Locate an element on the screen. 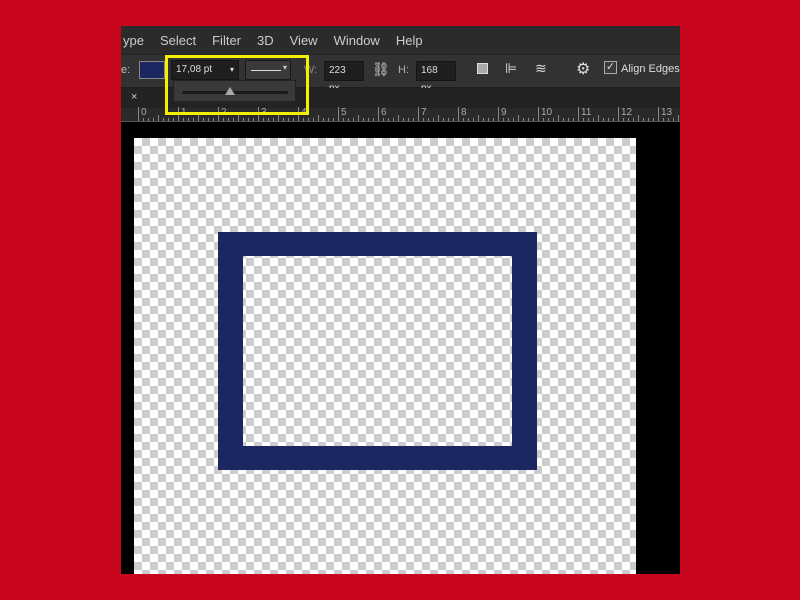 This screenshot has width=800, height=600. path-arrangement-icon: ≋ is located at coordinates (541, 68).